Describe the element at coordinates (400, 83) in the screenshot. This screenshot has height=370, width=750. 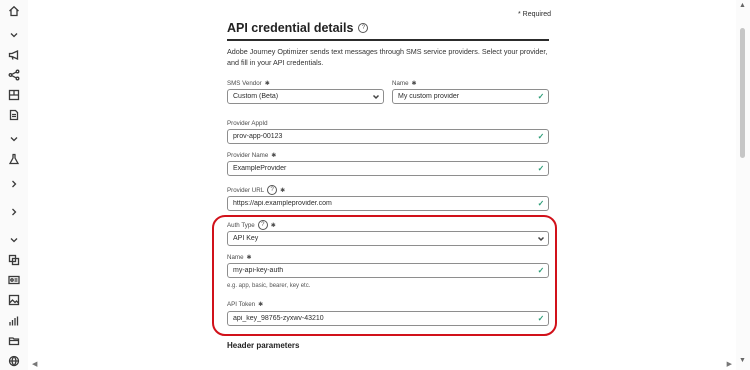
I see `name-label-text: Name` at that location.